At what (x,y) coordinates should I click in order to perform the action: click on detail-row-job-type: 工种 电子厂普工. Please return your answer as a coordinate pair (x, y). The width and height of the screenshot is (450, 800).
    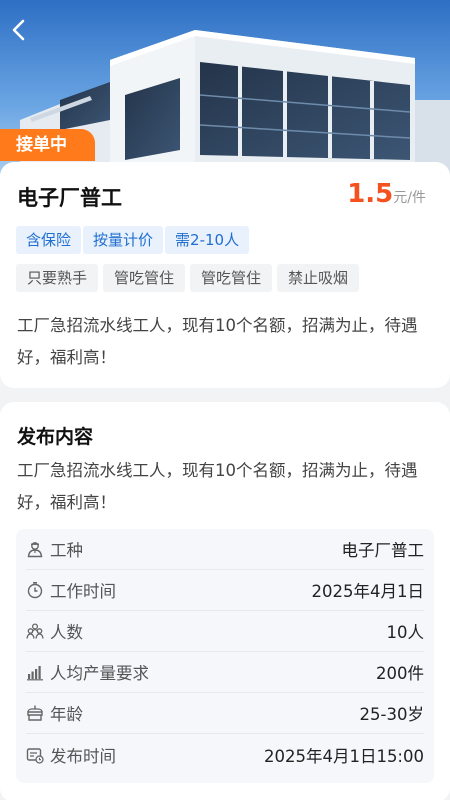
    Looking at the image, I should click on (225, 549).